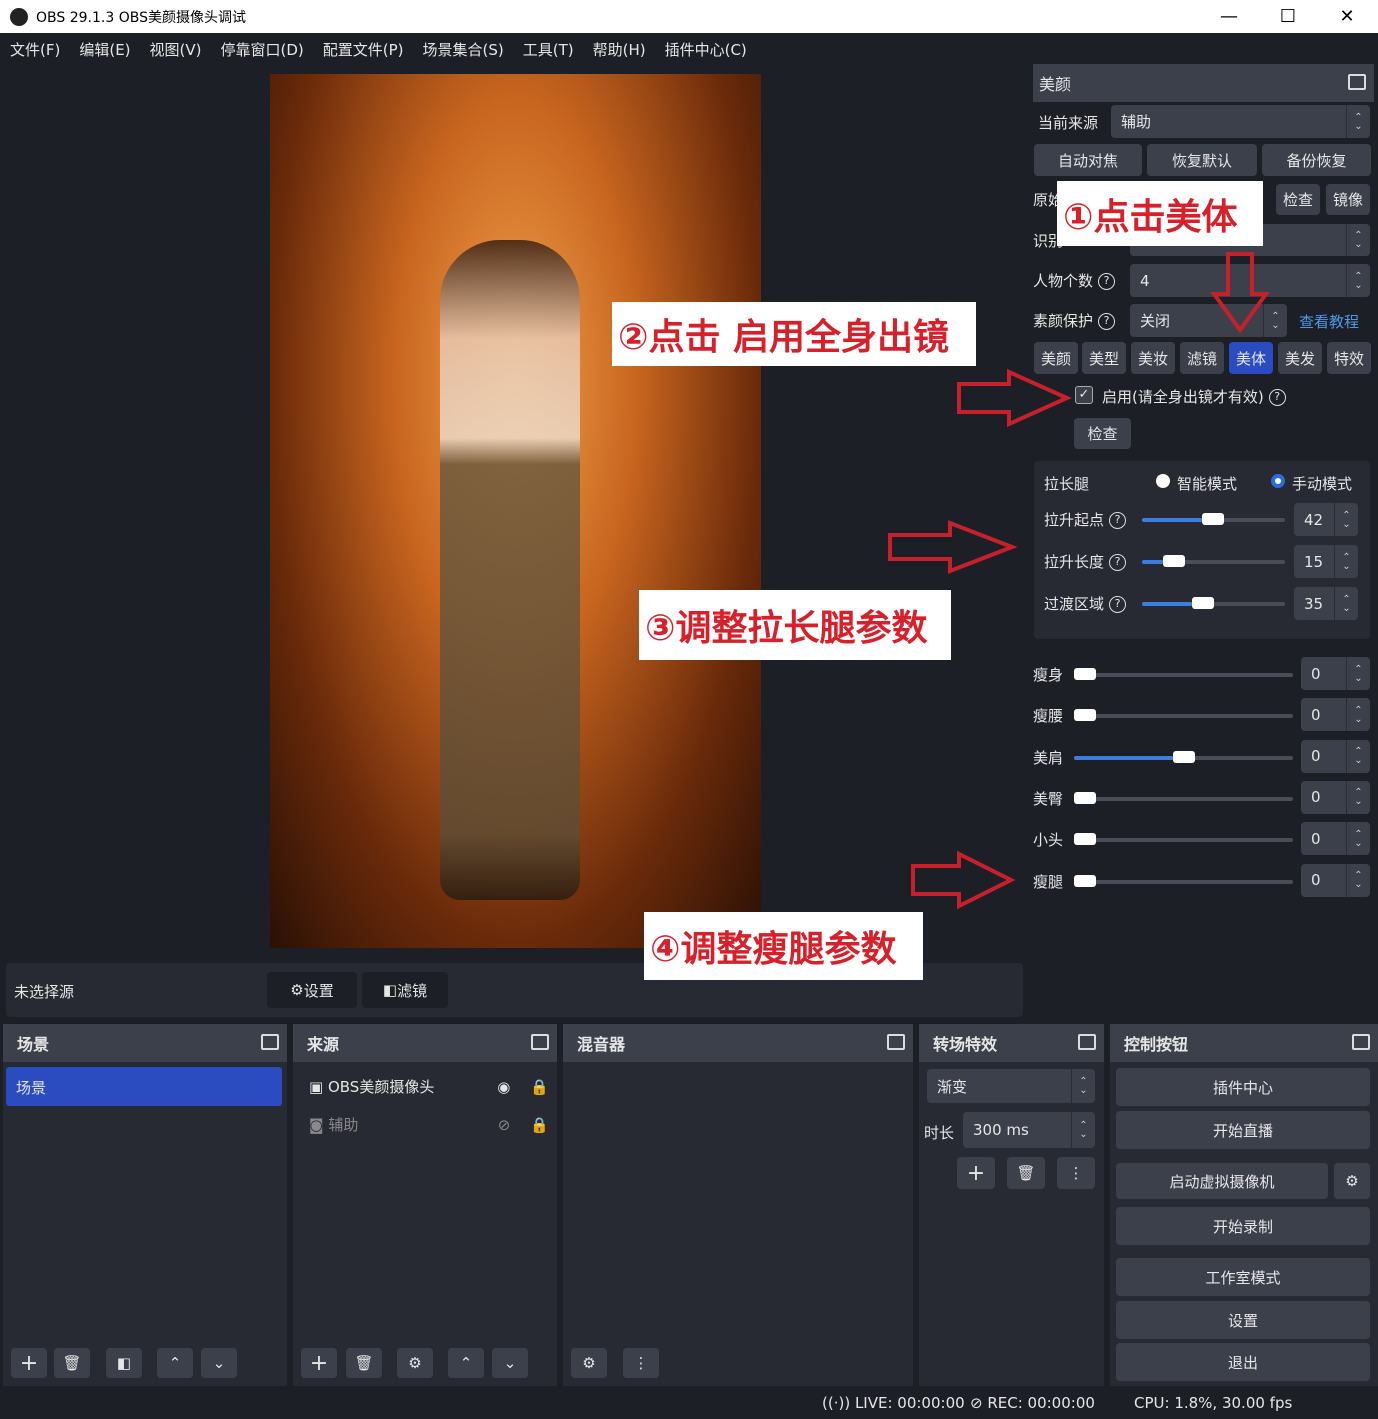 This screenshot has width=1378, height=1419. Describe the element at coordinates (1240, 293) in the screenshot. I see `arrow-down-icon` at that location.